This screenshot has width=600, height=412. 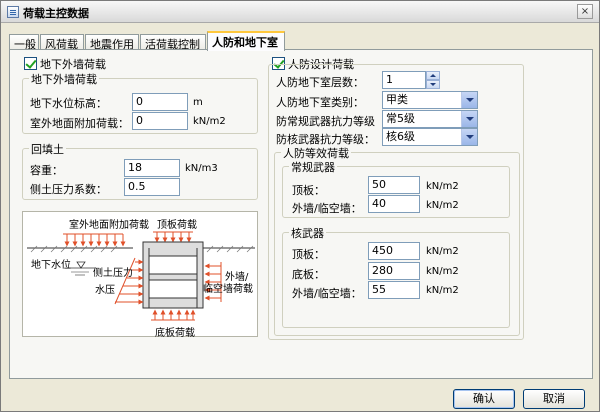 What do you see at coordinates (47, 149) in the screenshot?
I see `backfill-group-label: 回填土` at bounding box center [47, 149].